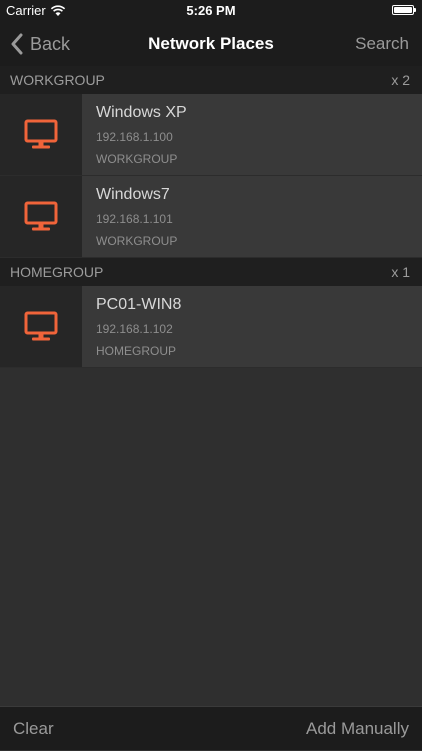 The image size is (422, 751). Describe the element at coordinates (211, 44) in the screenshot. I see `navigation-bar: Back Network Places Search` at that location.